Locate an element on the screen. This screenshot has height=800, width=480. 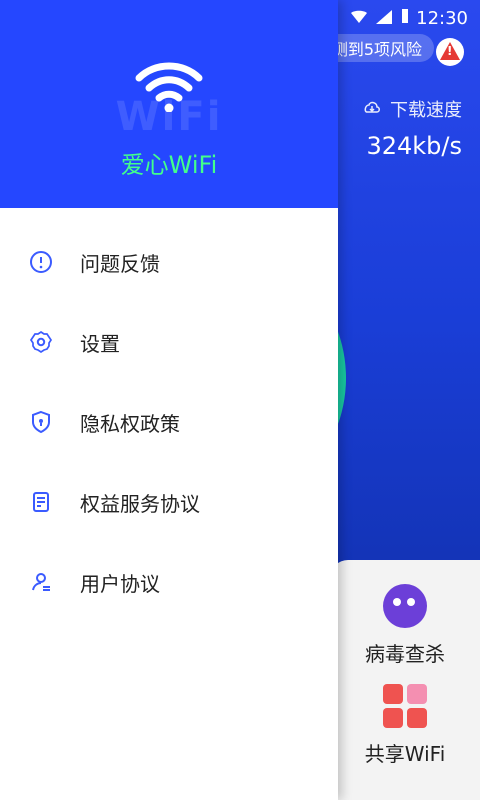
download-speed-label: 下载速度 is located at coordinates (426, 110).